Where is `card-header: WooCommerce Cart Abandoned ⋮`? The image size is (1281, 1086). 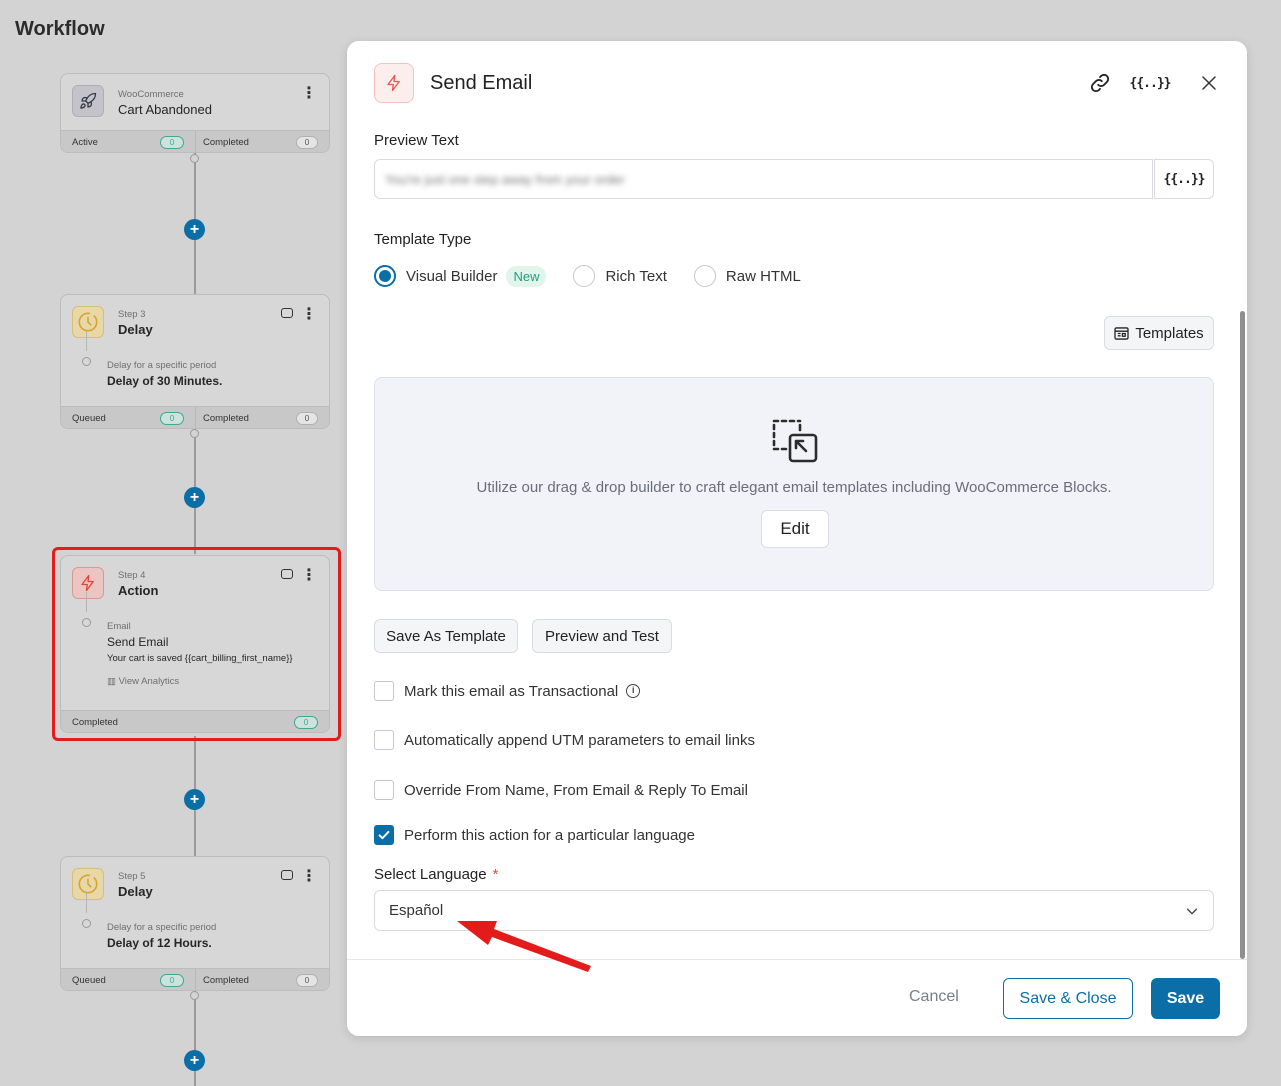 card-header: WooCommerce Cart Abandoned ⋮ is located at coordinates (195, 102).